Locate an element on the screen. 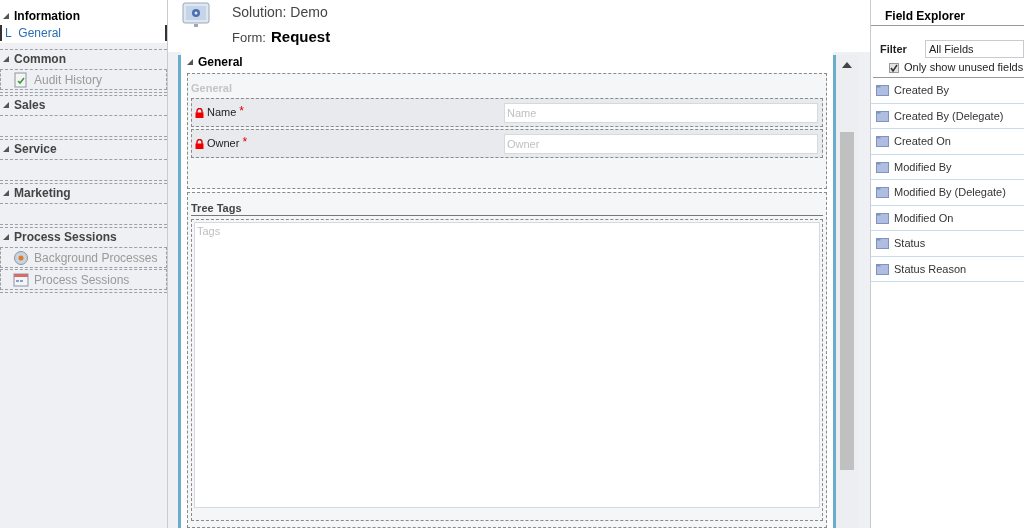 This screenshot has height=528, width=1024. field-list-item: Modified By is located at coordinates (947, 167).